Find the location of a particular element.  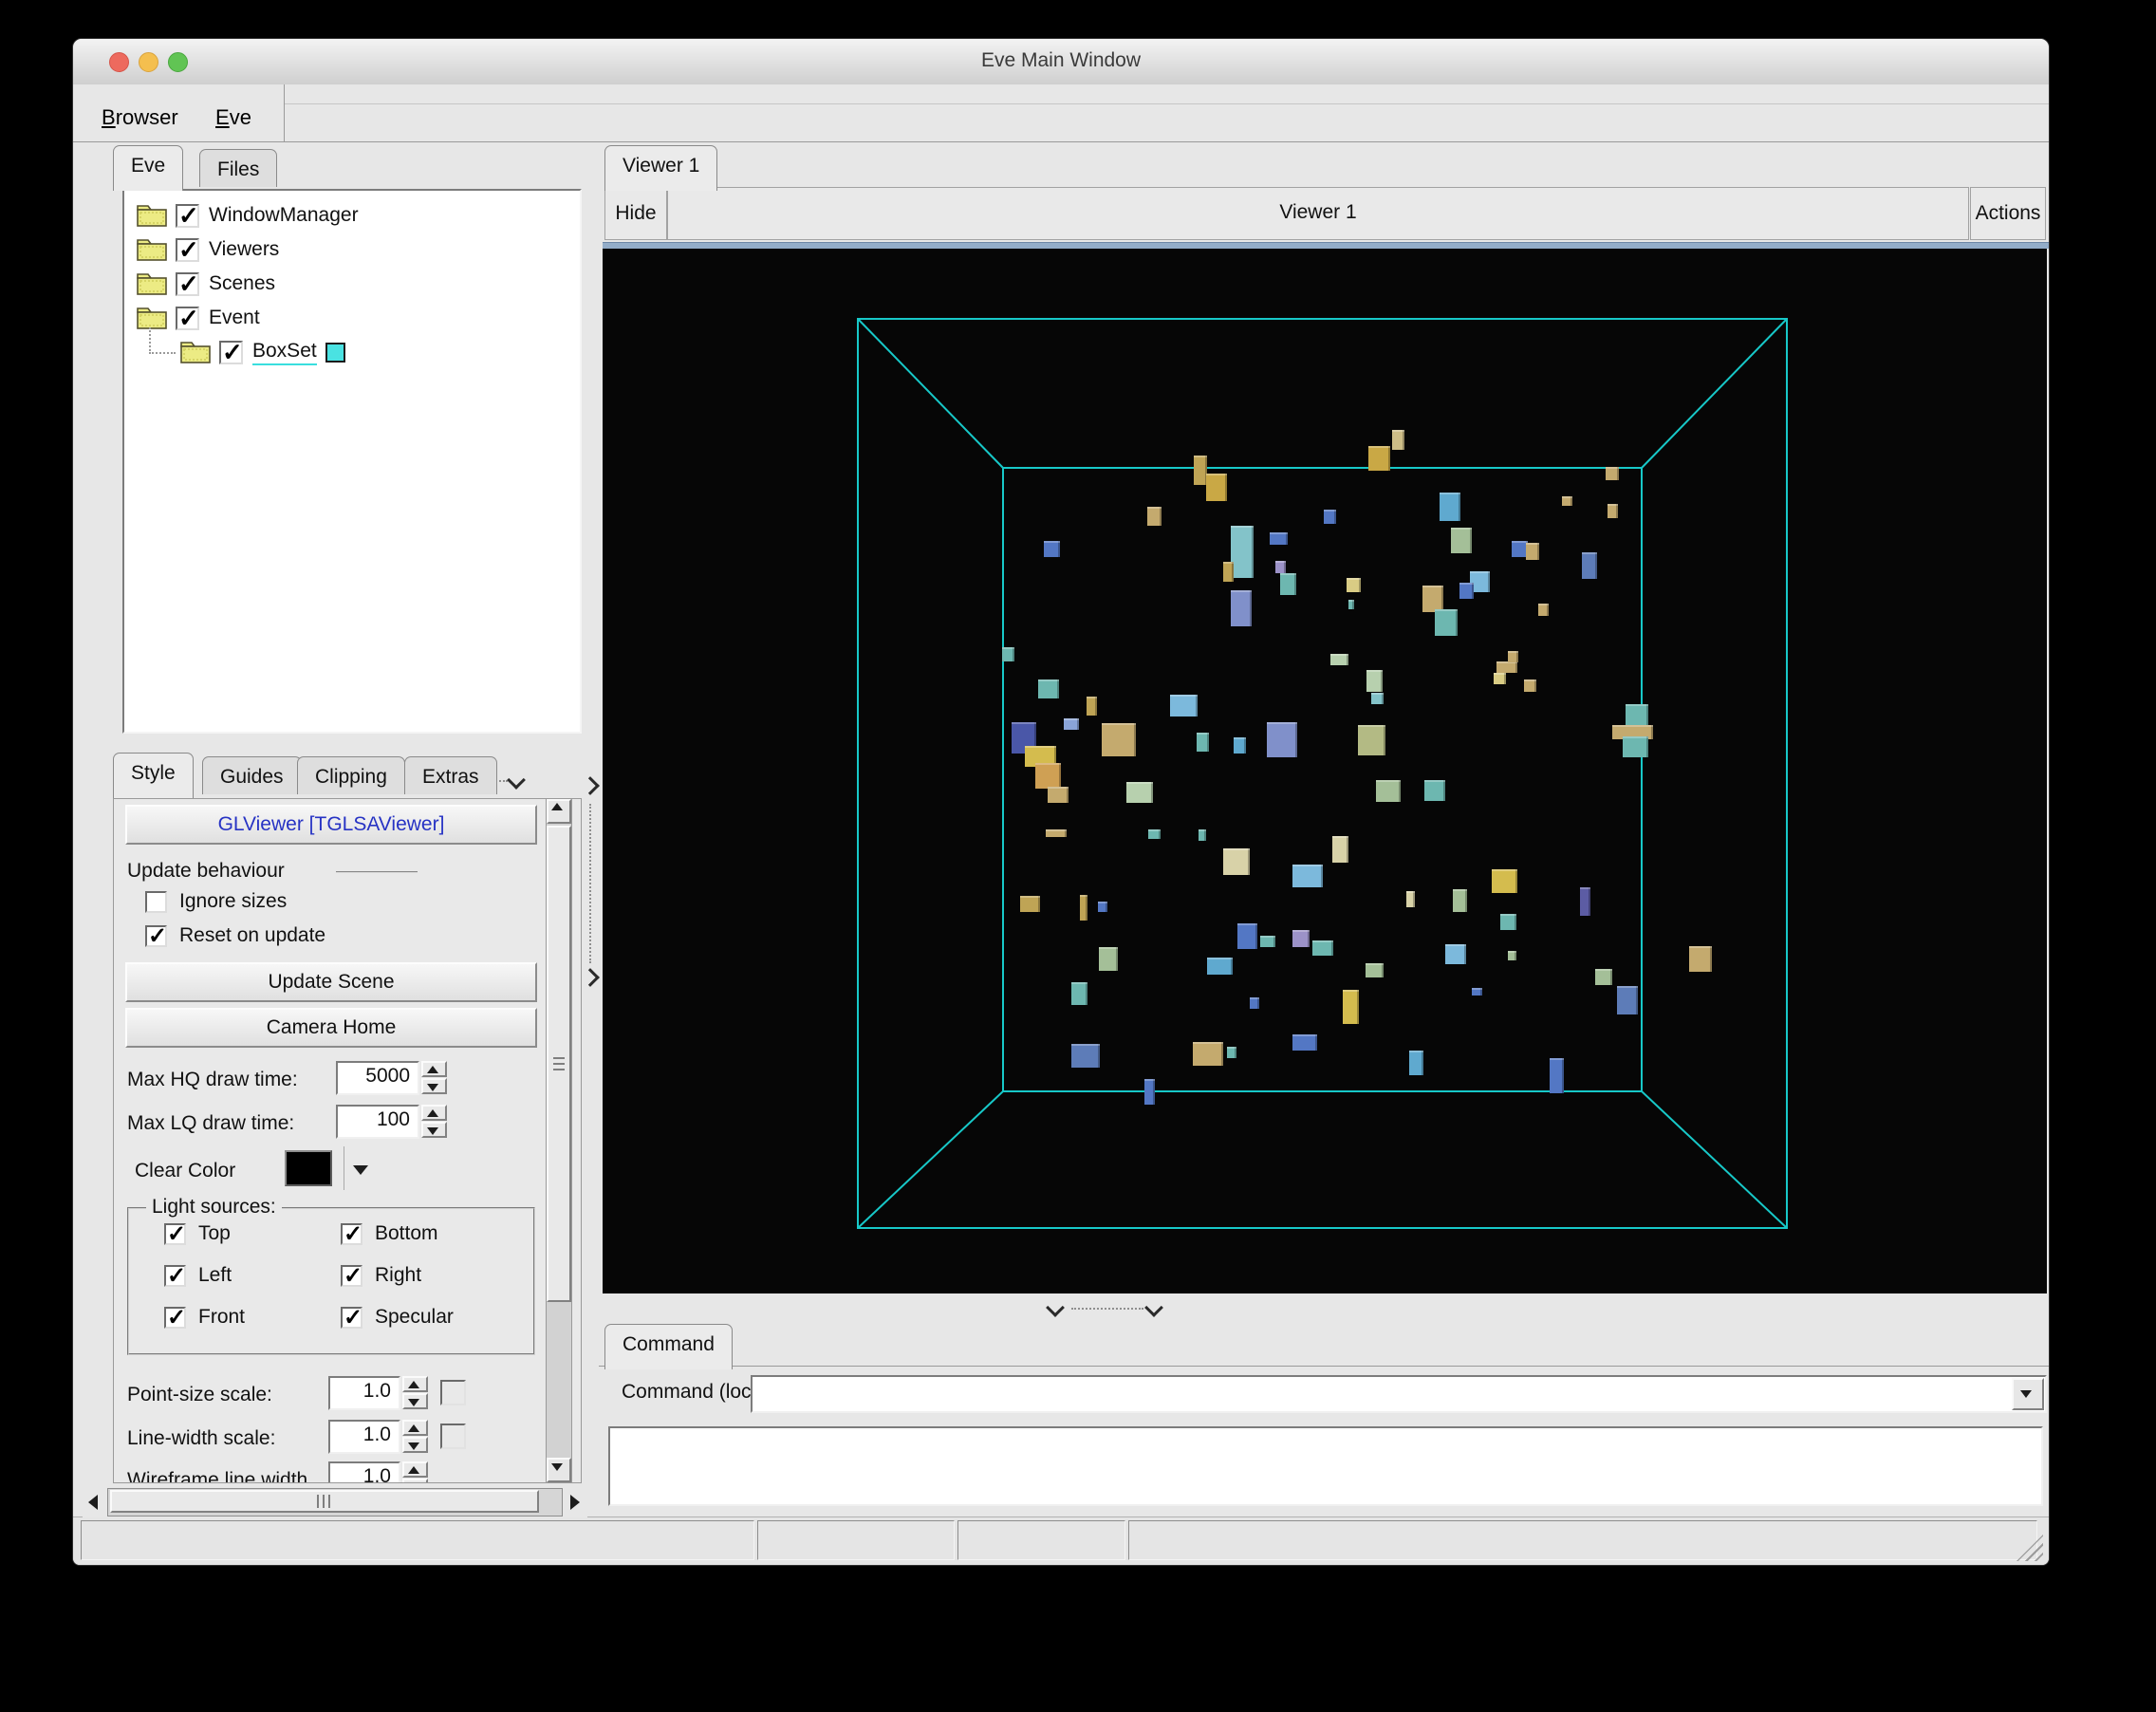

tab-eve: Eve is located at coordinates (148, 168).